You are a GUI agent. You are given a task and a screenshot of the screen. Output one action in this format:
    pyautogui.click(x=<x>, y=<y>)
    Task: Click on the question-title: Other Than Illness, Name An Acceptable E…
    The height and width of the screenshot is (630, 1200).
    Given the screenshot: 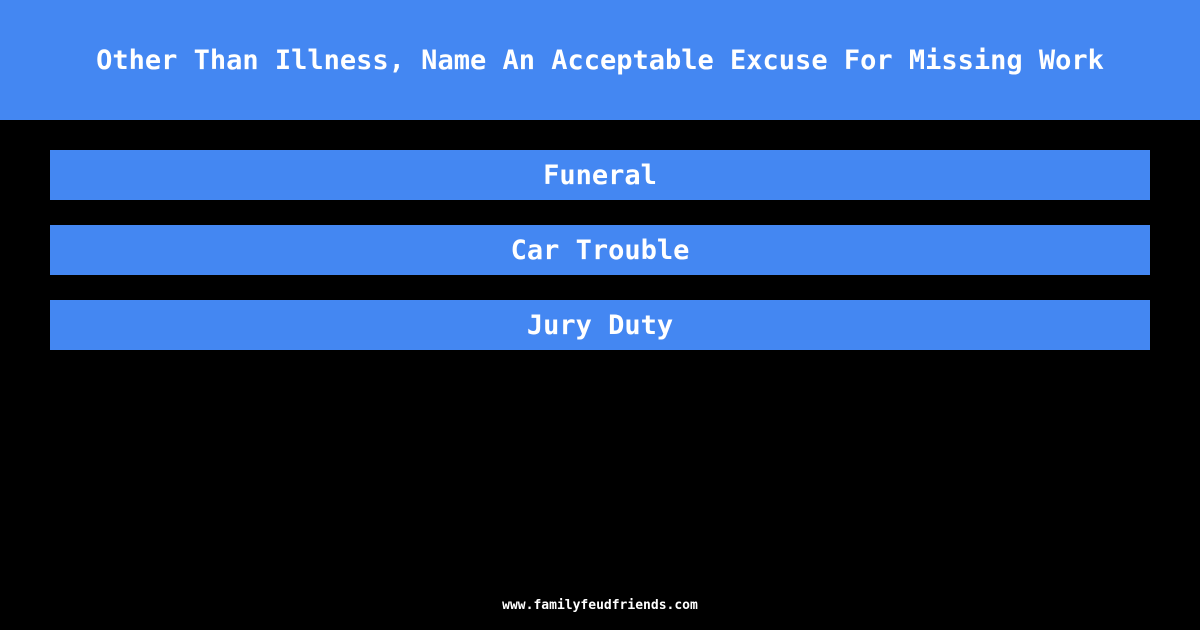 What is the action you would take?
    pyautogui.click(x=600, y=60)
    